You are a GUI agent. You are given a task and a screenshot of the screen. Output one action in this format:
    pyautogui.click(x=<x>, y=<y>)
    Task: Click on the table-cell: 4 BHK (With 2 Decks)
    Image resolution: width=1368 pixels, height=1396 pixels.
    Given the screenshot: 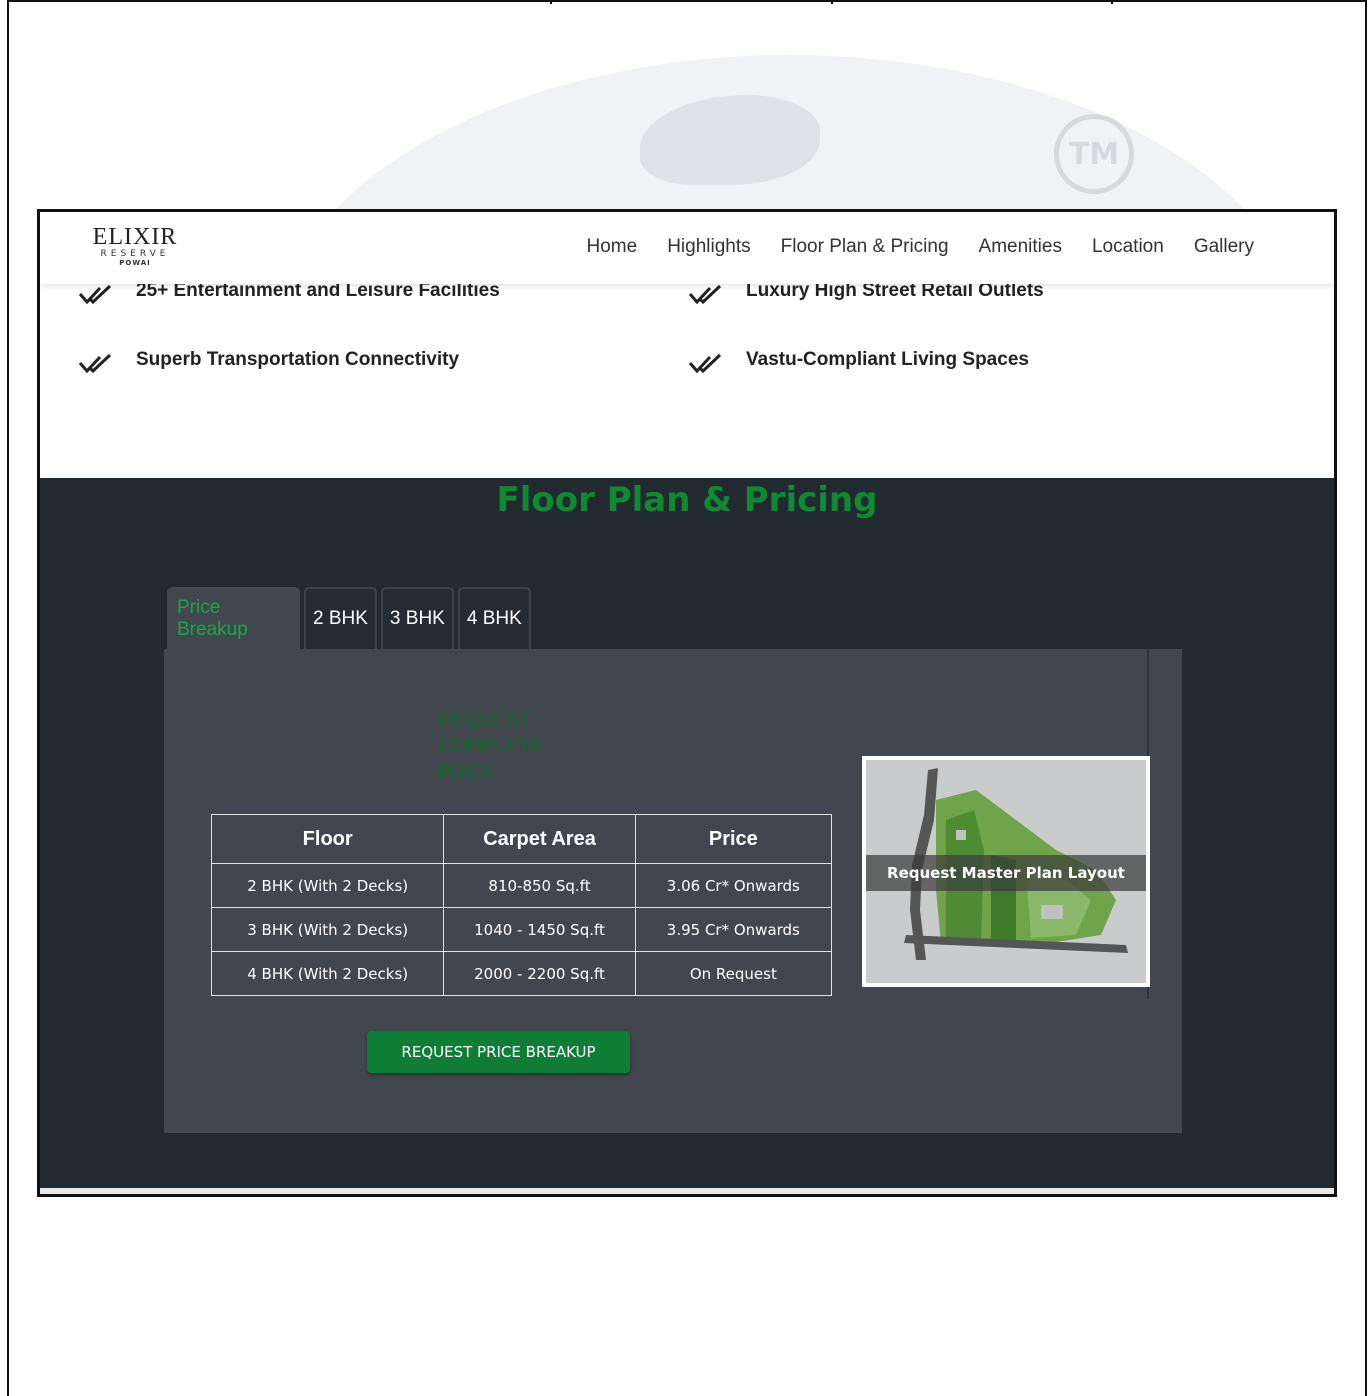 What is the action you would take?
    pyautogui.click(x=327, y=973)
    